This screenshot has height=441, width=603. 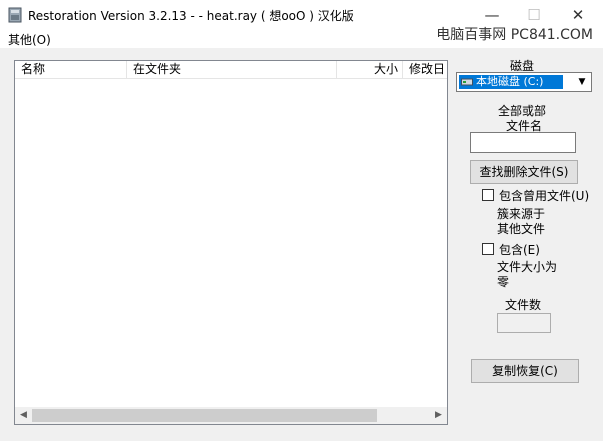 I want to click on include-used-sub2: 其他文件, so click(x=521, y=229).